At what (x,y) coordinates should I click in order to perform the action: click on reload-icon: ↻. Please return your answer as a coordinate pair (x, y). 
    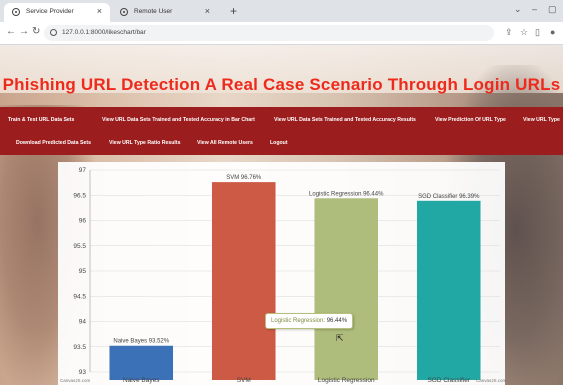
    Looking at the image, I should click on (36, 31).